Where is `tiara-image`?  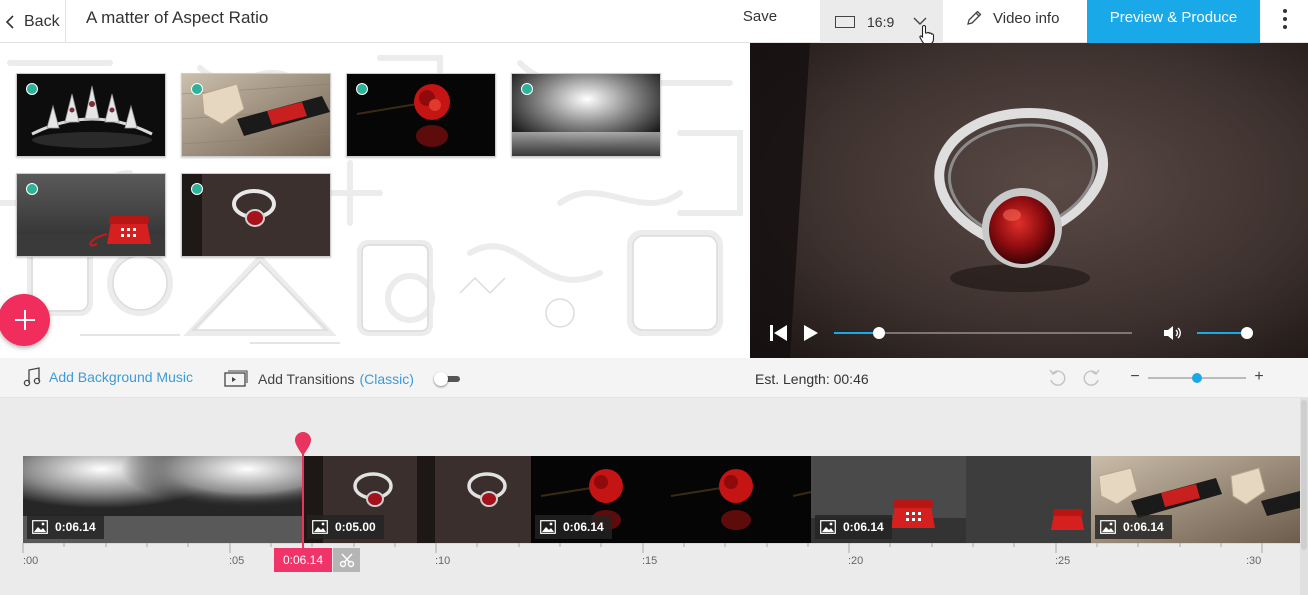
tiara-image is located at coordinates (91, 115).